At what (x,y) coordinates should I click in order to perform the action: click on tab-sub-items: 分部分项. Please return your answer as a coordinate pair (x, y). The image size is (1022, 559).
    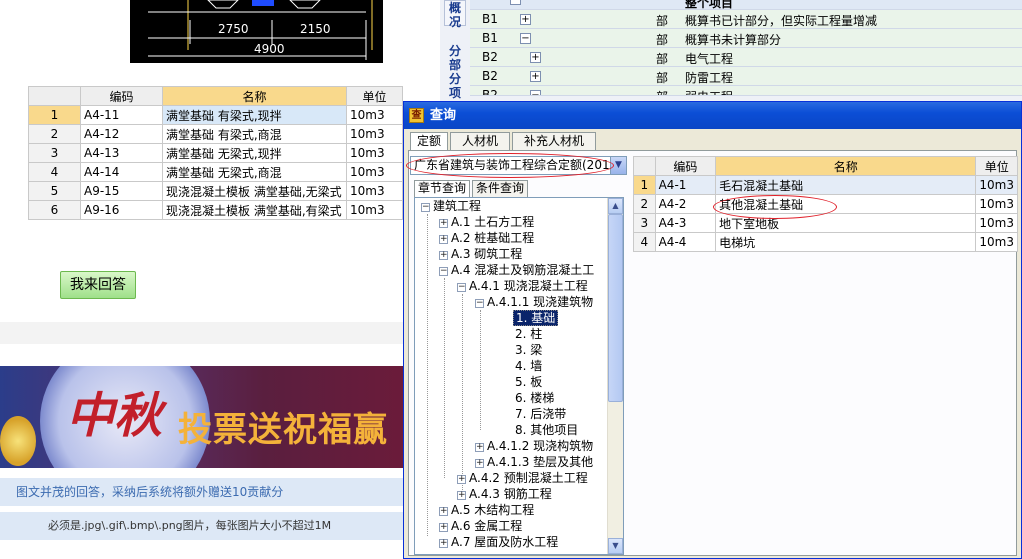
    Looking at the image, I should click on (455, 74).